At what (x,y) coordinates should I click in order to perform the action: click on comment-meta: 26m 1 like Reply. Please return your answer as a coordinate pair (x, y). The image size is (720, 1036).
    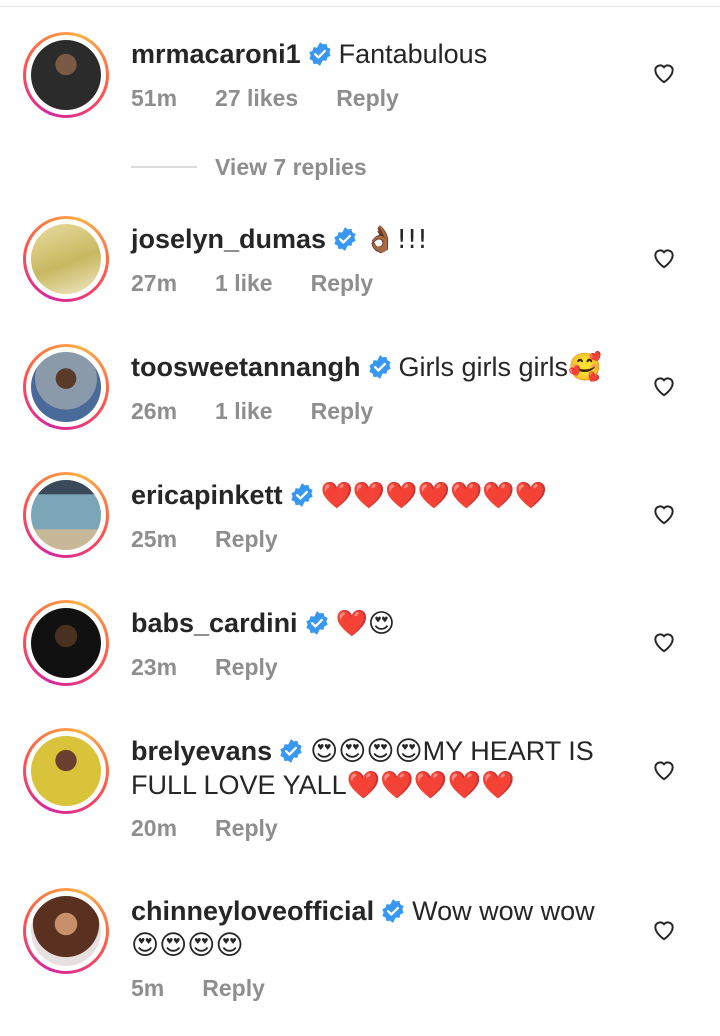
    Looking at the image, I should click on (271, 411).